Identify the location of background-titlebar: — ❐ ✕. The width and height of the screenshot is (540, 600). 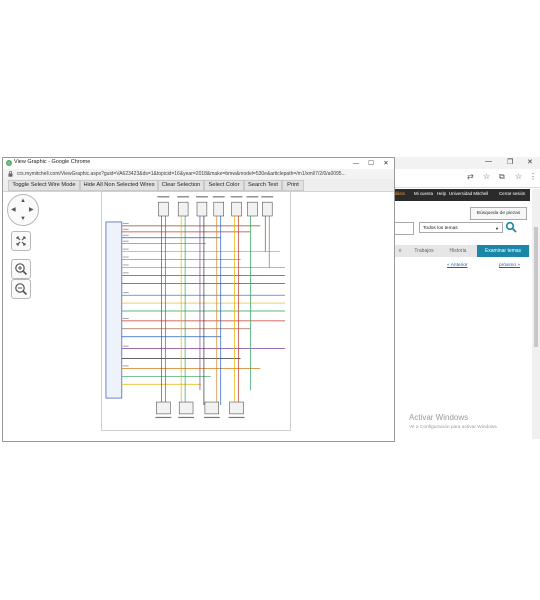
(467, 163).